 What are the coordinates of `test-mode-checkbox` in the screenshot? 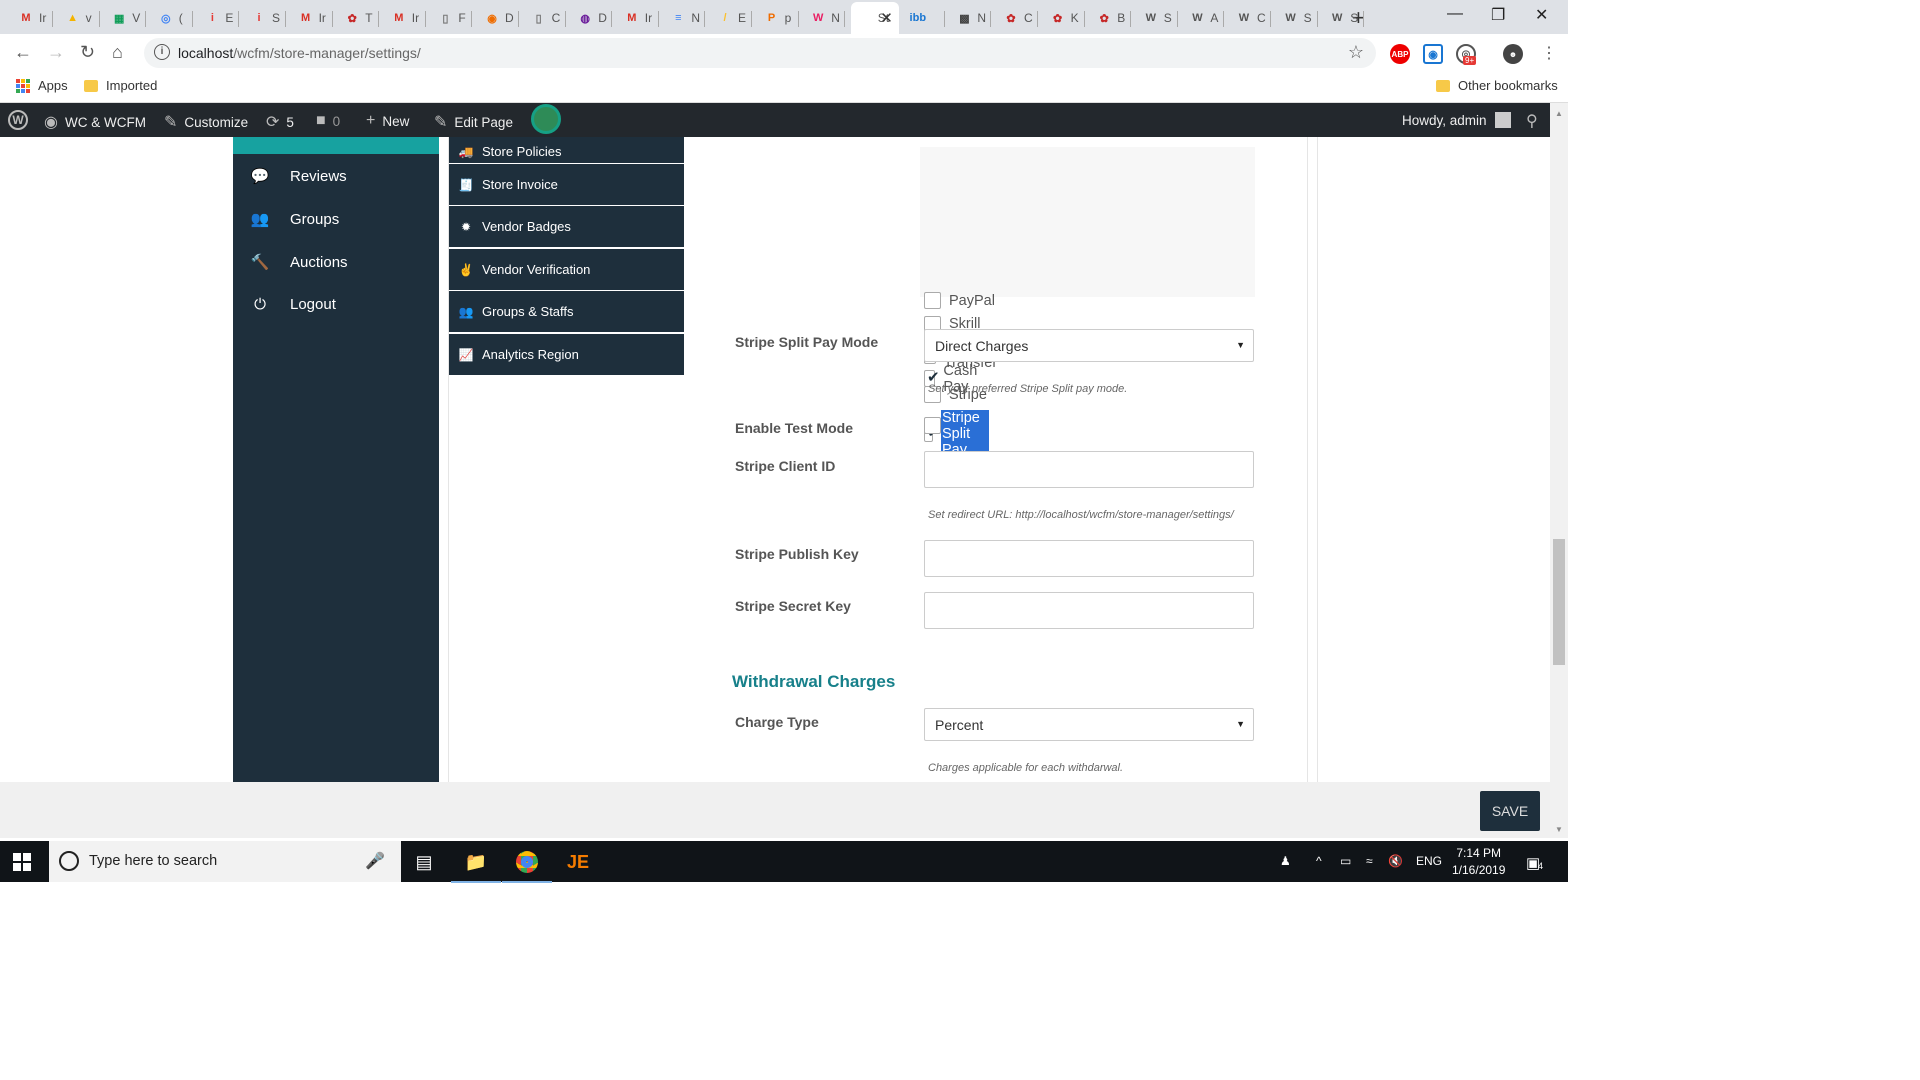 It's located at (932, 425).